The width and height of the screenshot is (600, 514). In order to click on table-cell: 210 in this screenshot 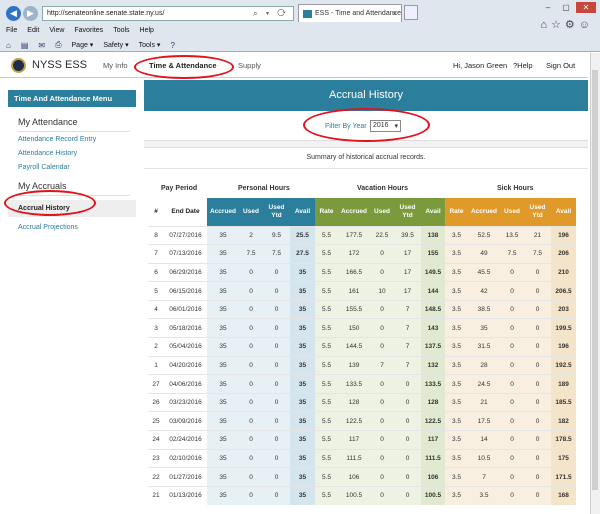, I will do `click(563, 272)`.